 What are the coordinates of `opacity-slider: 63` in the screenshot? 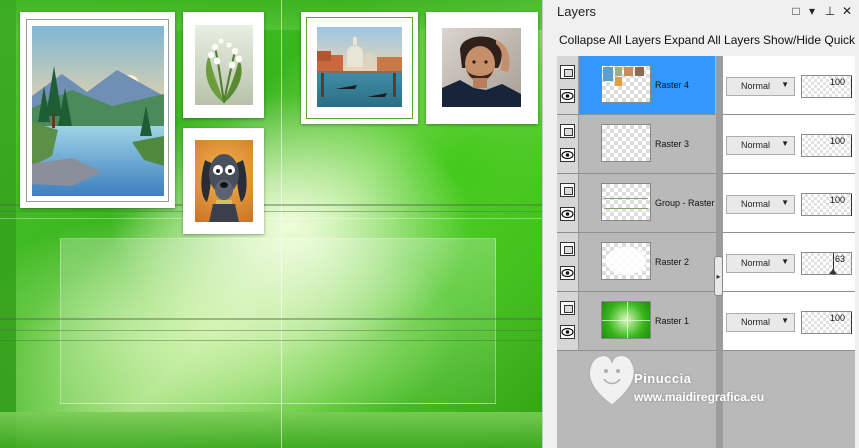 It's located at (826, 263).